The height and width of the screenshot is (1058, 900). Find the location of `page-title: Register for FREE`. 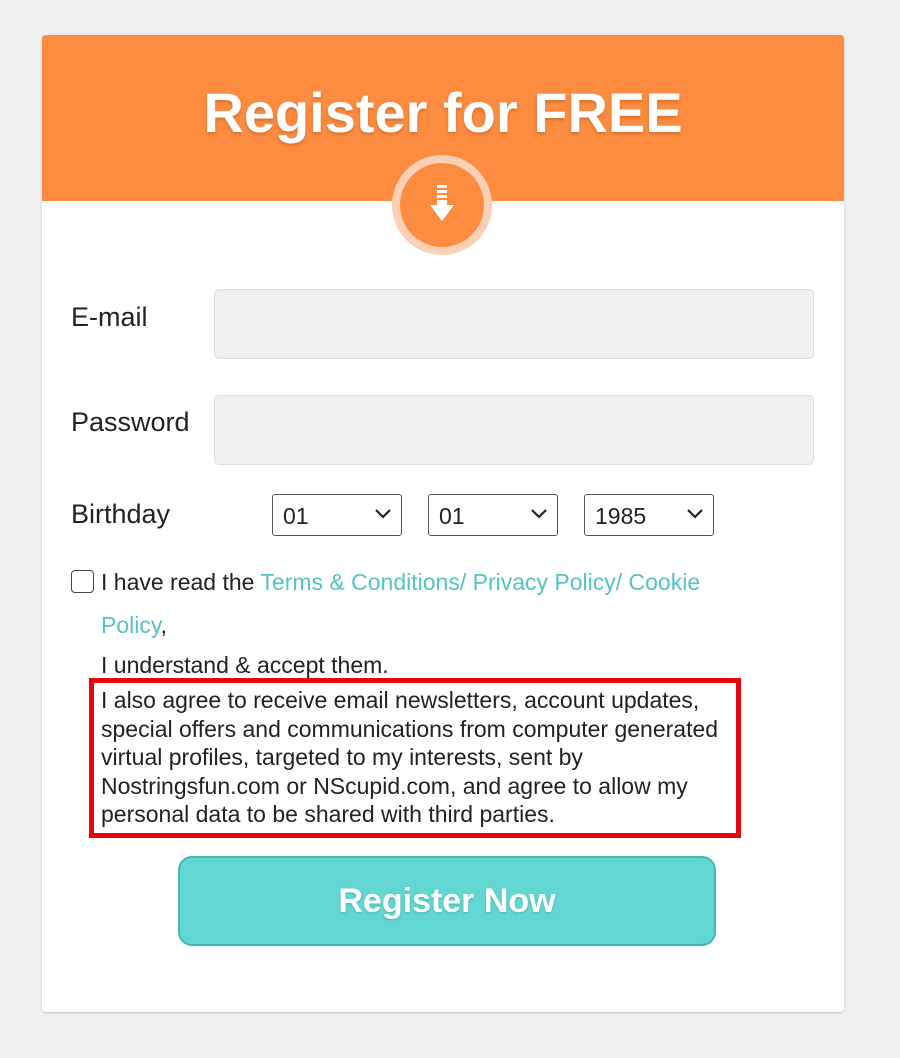

page-title: Register for FREE is located at coordinates (443, 112).